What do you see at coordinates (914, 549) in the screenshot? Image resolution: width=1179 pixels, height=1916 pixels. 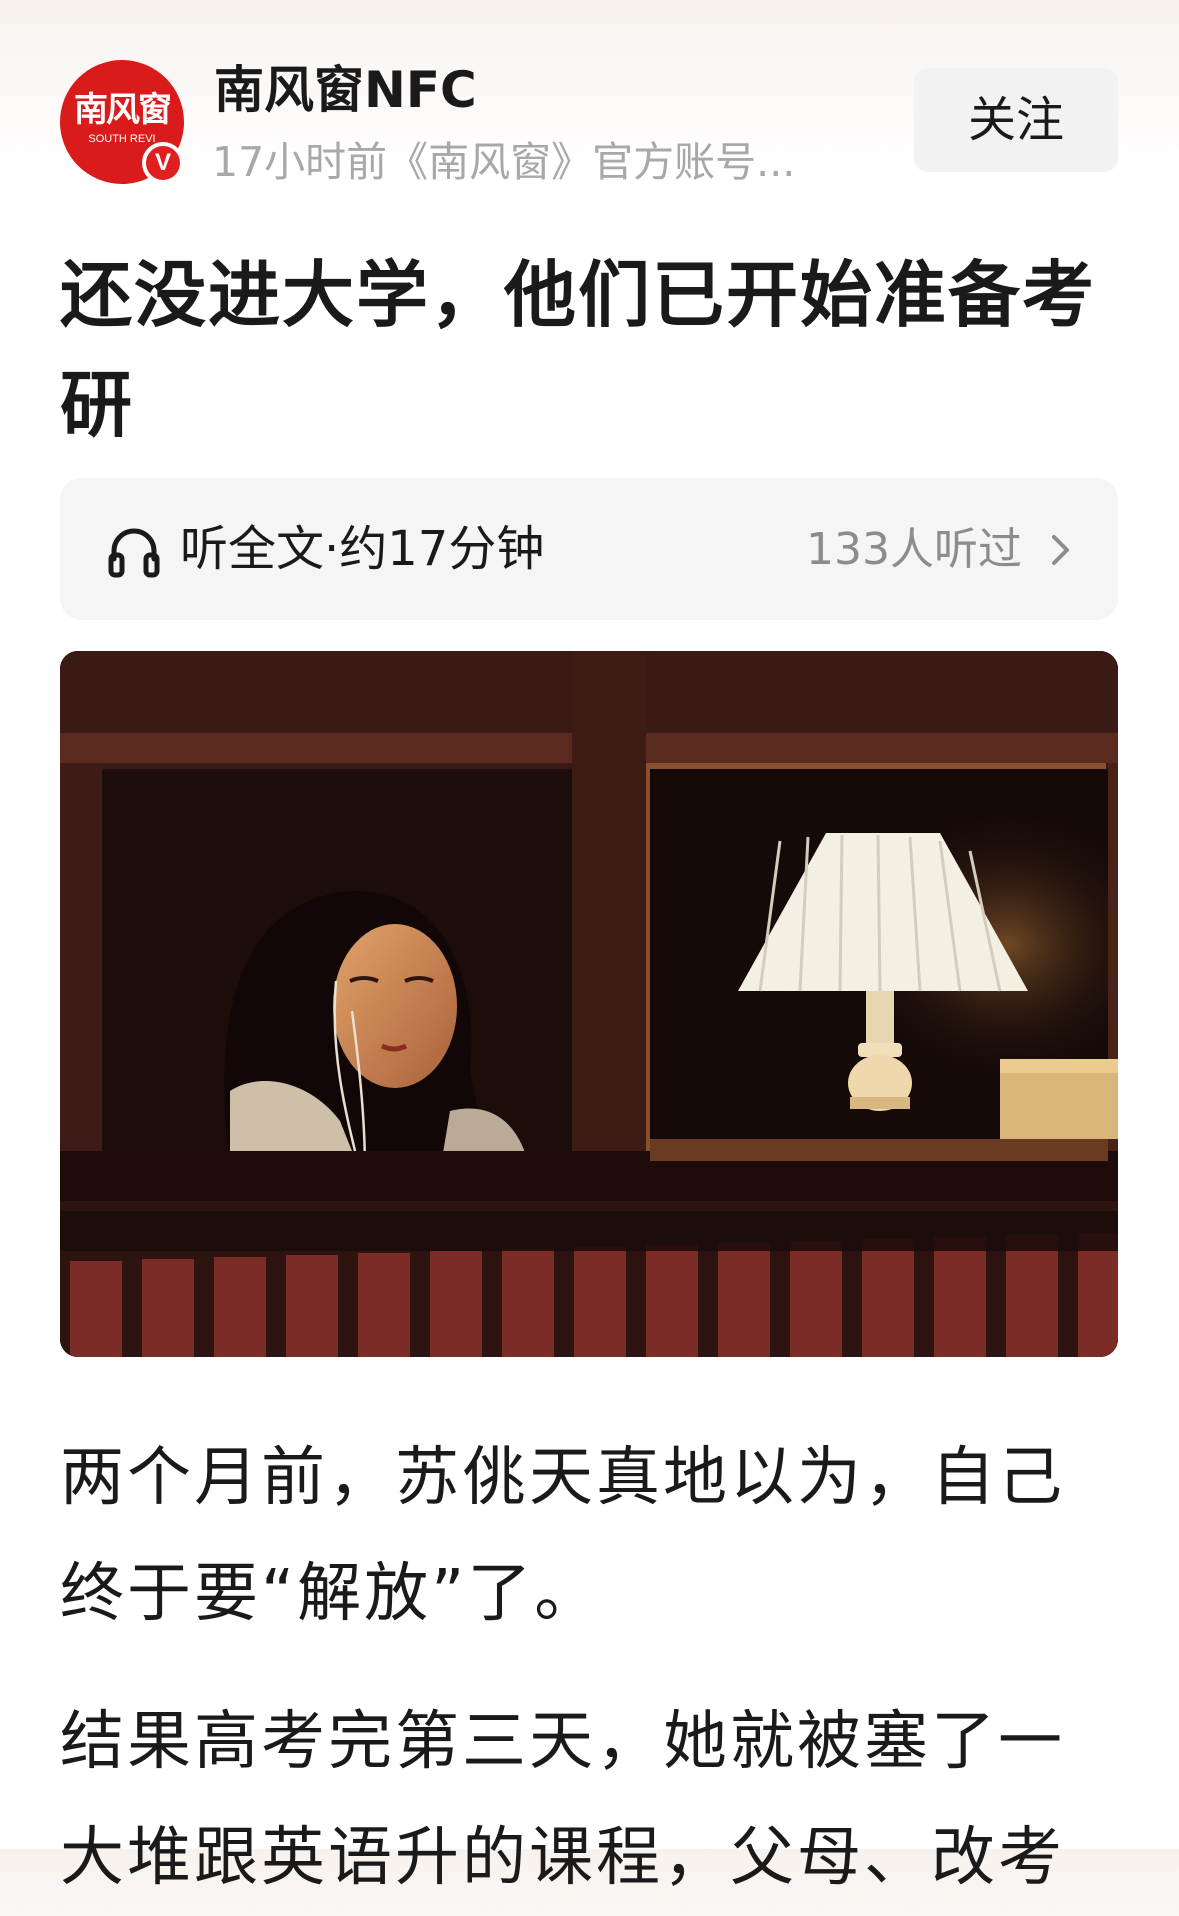 I see `listener-count: 133人听过` at bounding box center [914, 549].